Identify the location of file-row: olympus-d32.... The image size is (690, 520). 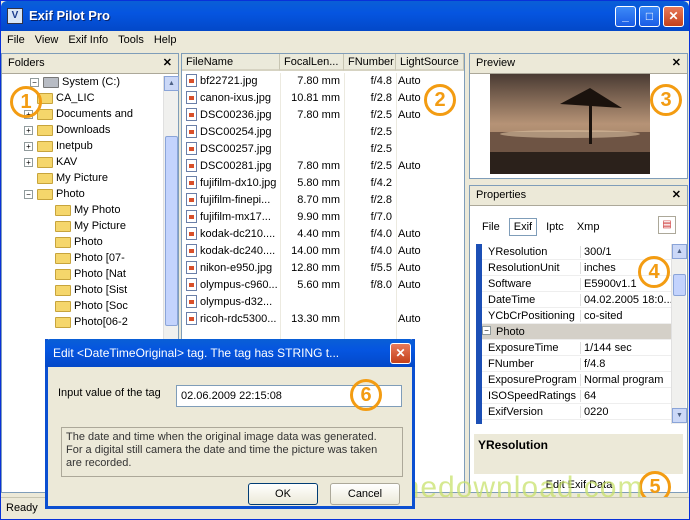
(323, 302).